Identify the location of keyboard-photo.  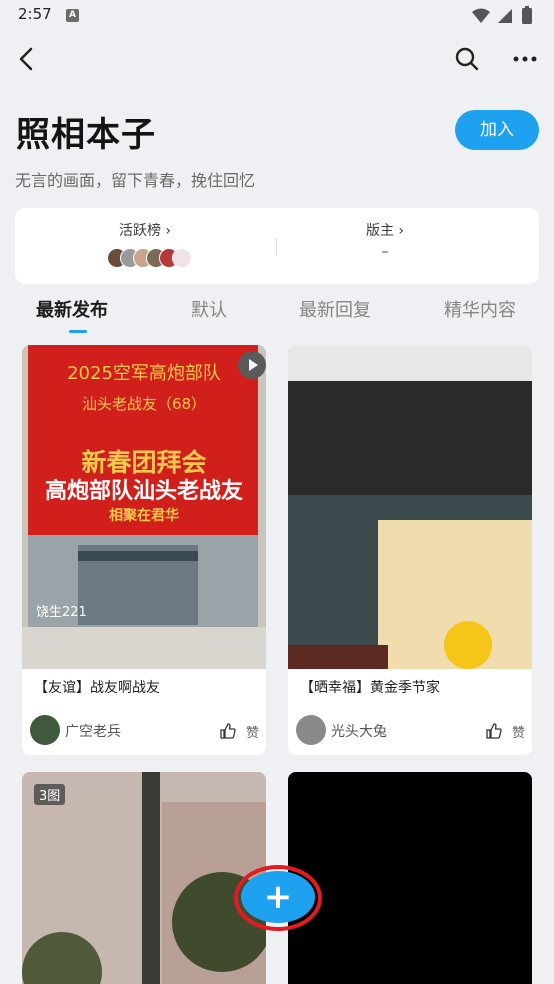
(410, 507).